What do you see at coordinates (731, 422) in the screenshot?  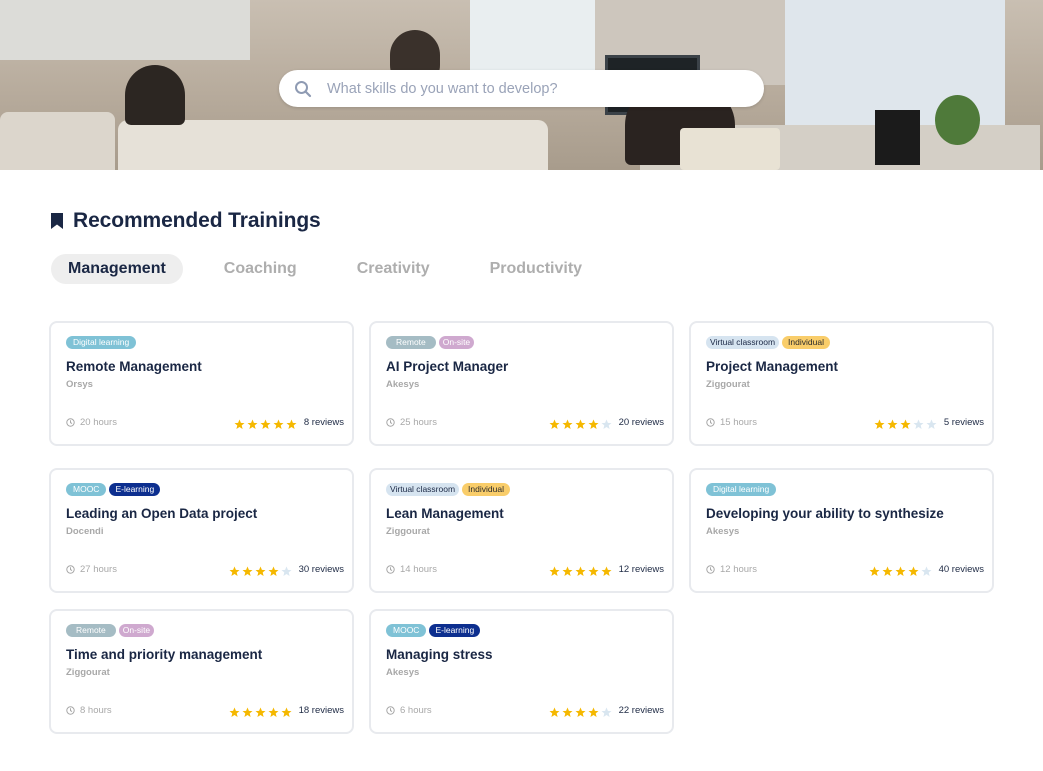 I see `duration: 15 hours` at bounding box center [731, 422].